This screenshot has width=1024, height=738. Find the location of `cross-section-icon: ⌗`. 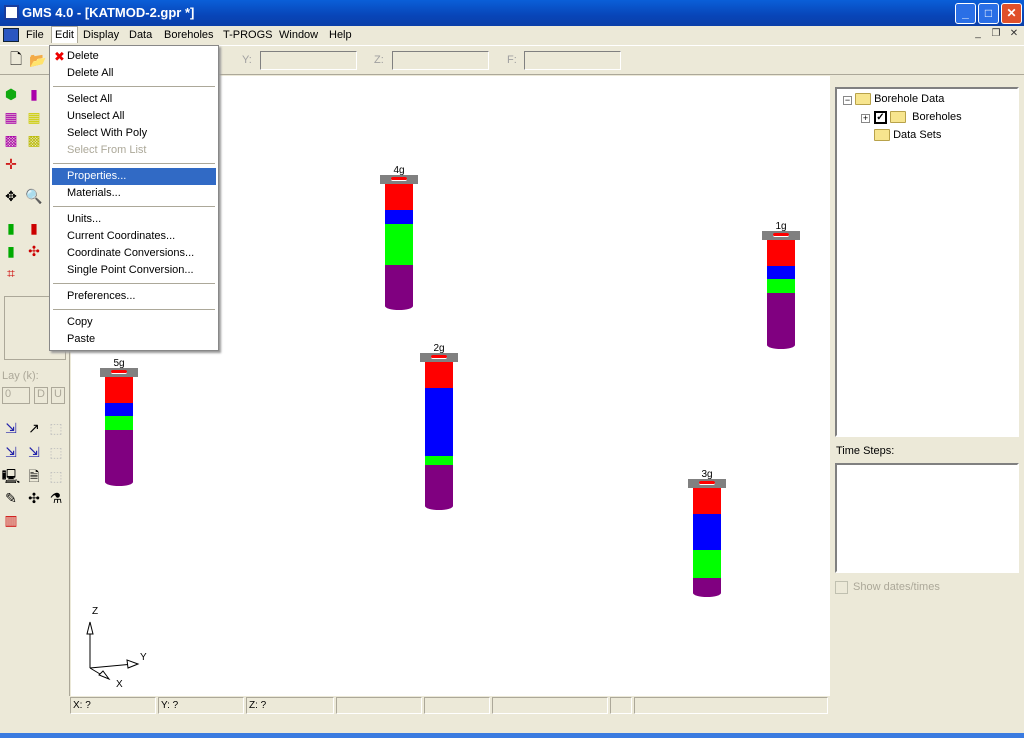

cross-section-icon: ⌗ is located at coordinates (11, 273).